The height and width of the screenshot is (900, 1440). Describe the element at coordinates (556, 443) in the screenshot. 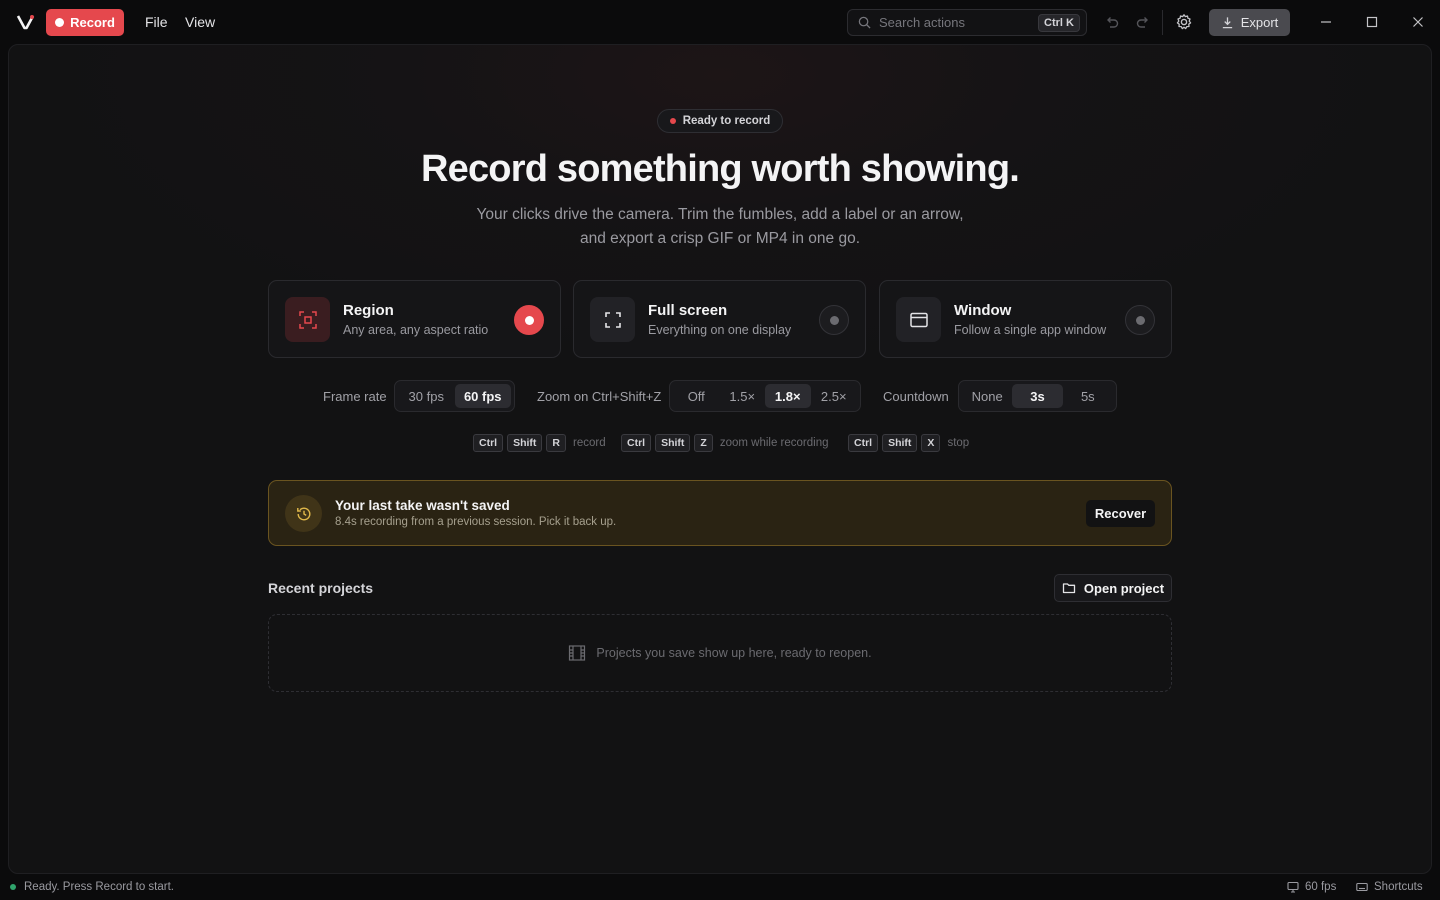

I see `key-r: R` at that location.